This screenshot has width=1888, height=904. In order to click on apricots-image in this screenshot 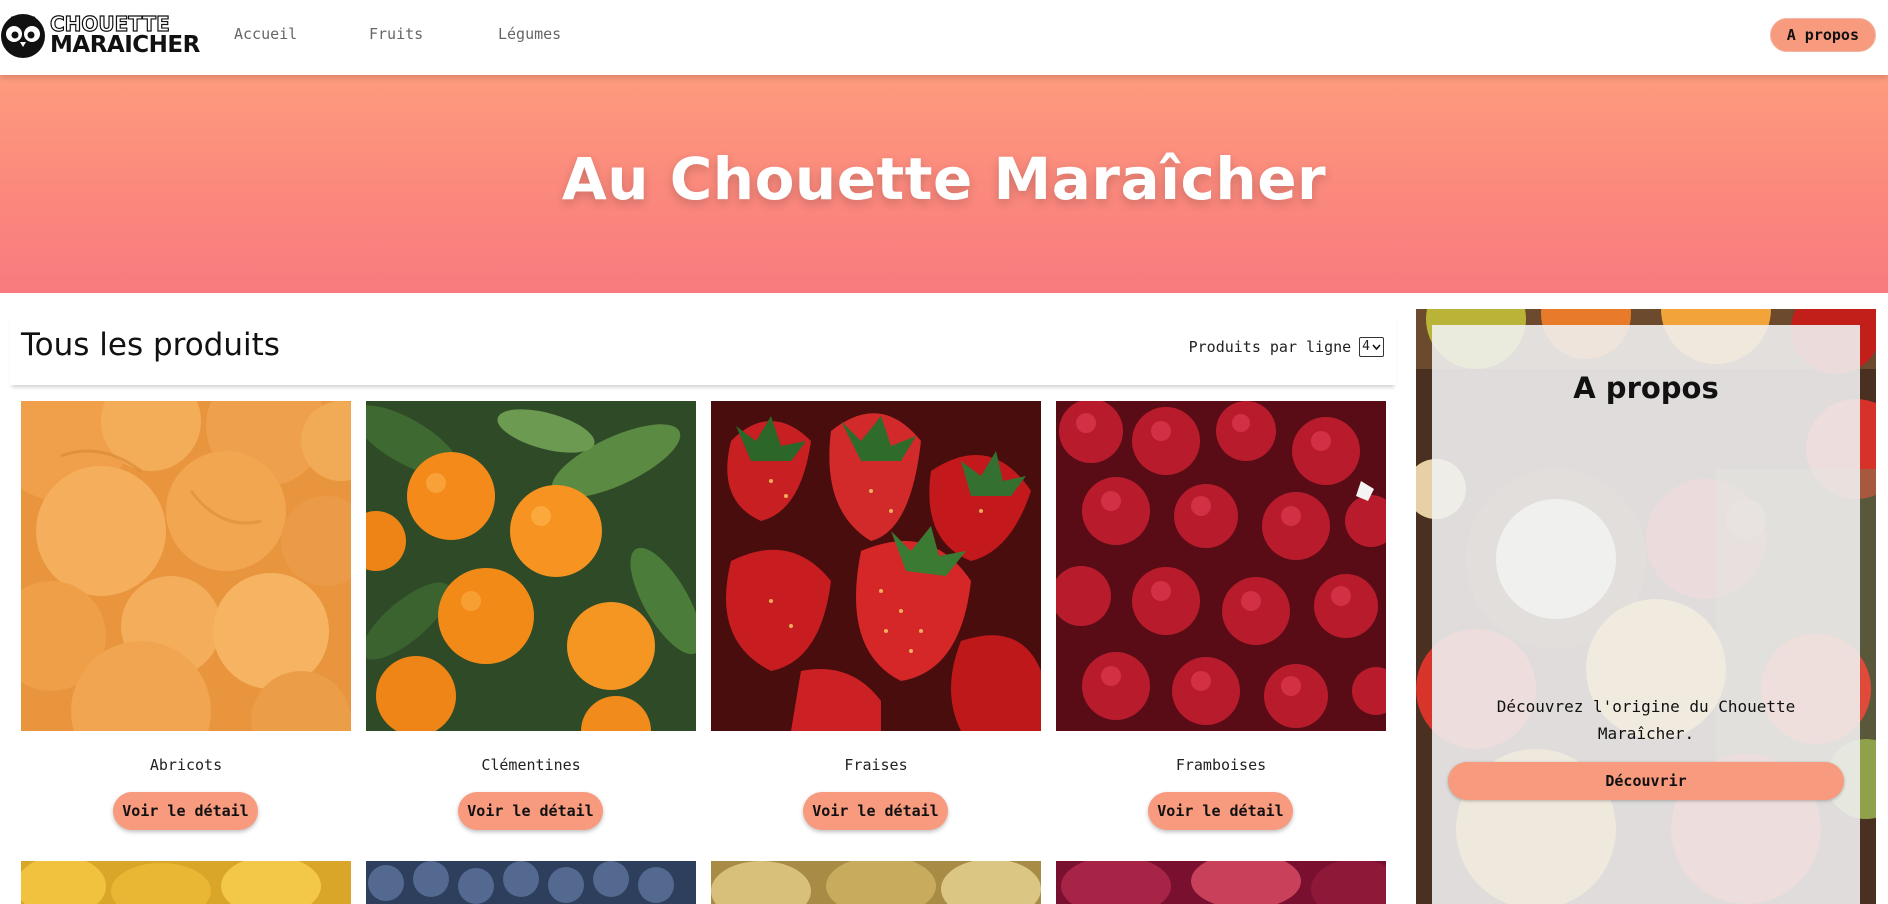, I will do `click(186, 566)`.